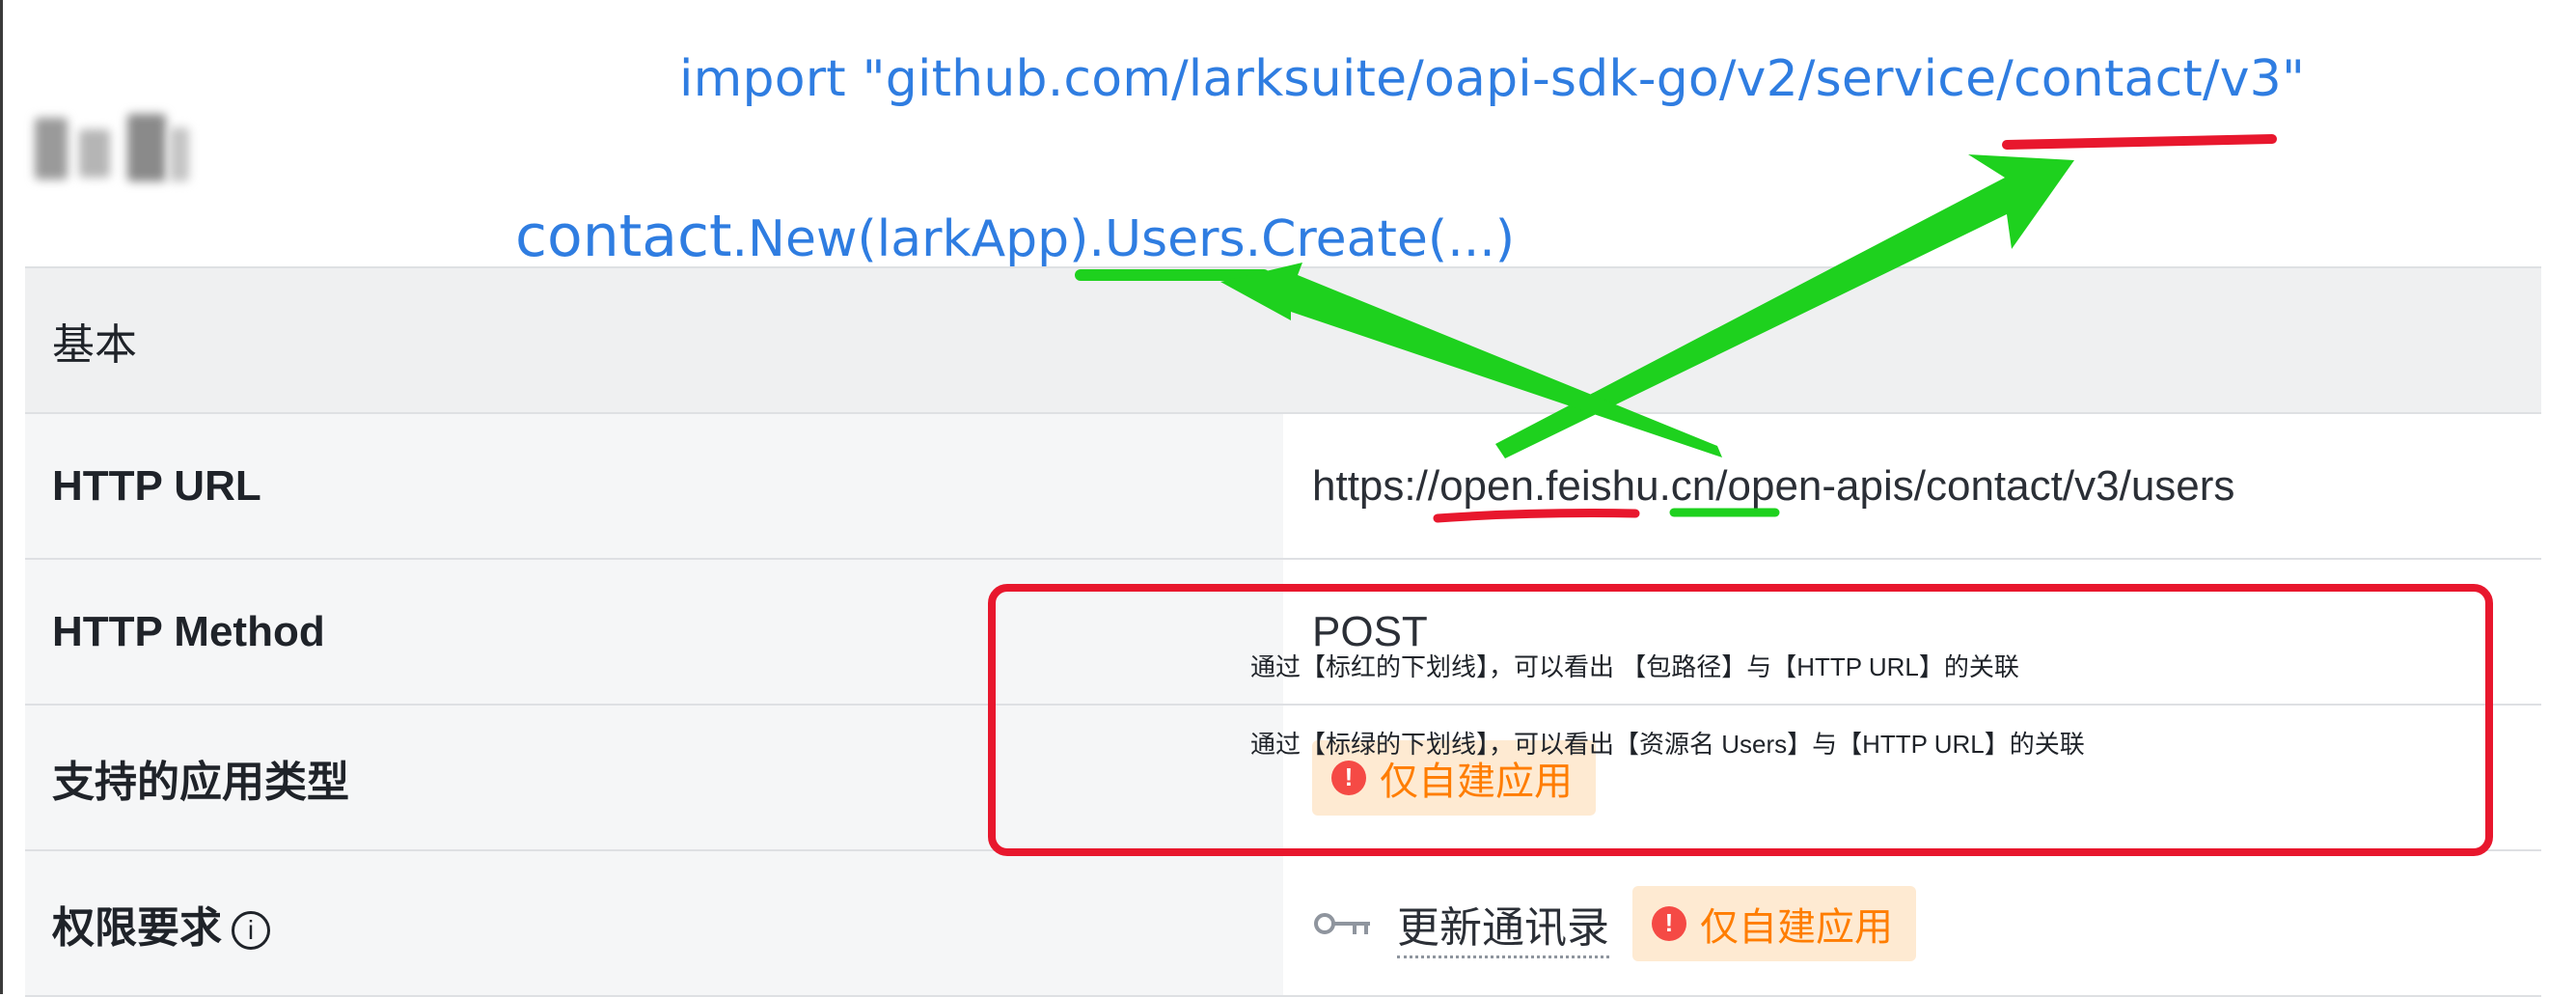  I want to click on url-resource-segment: users, so click(2182, 486).